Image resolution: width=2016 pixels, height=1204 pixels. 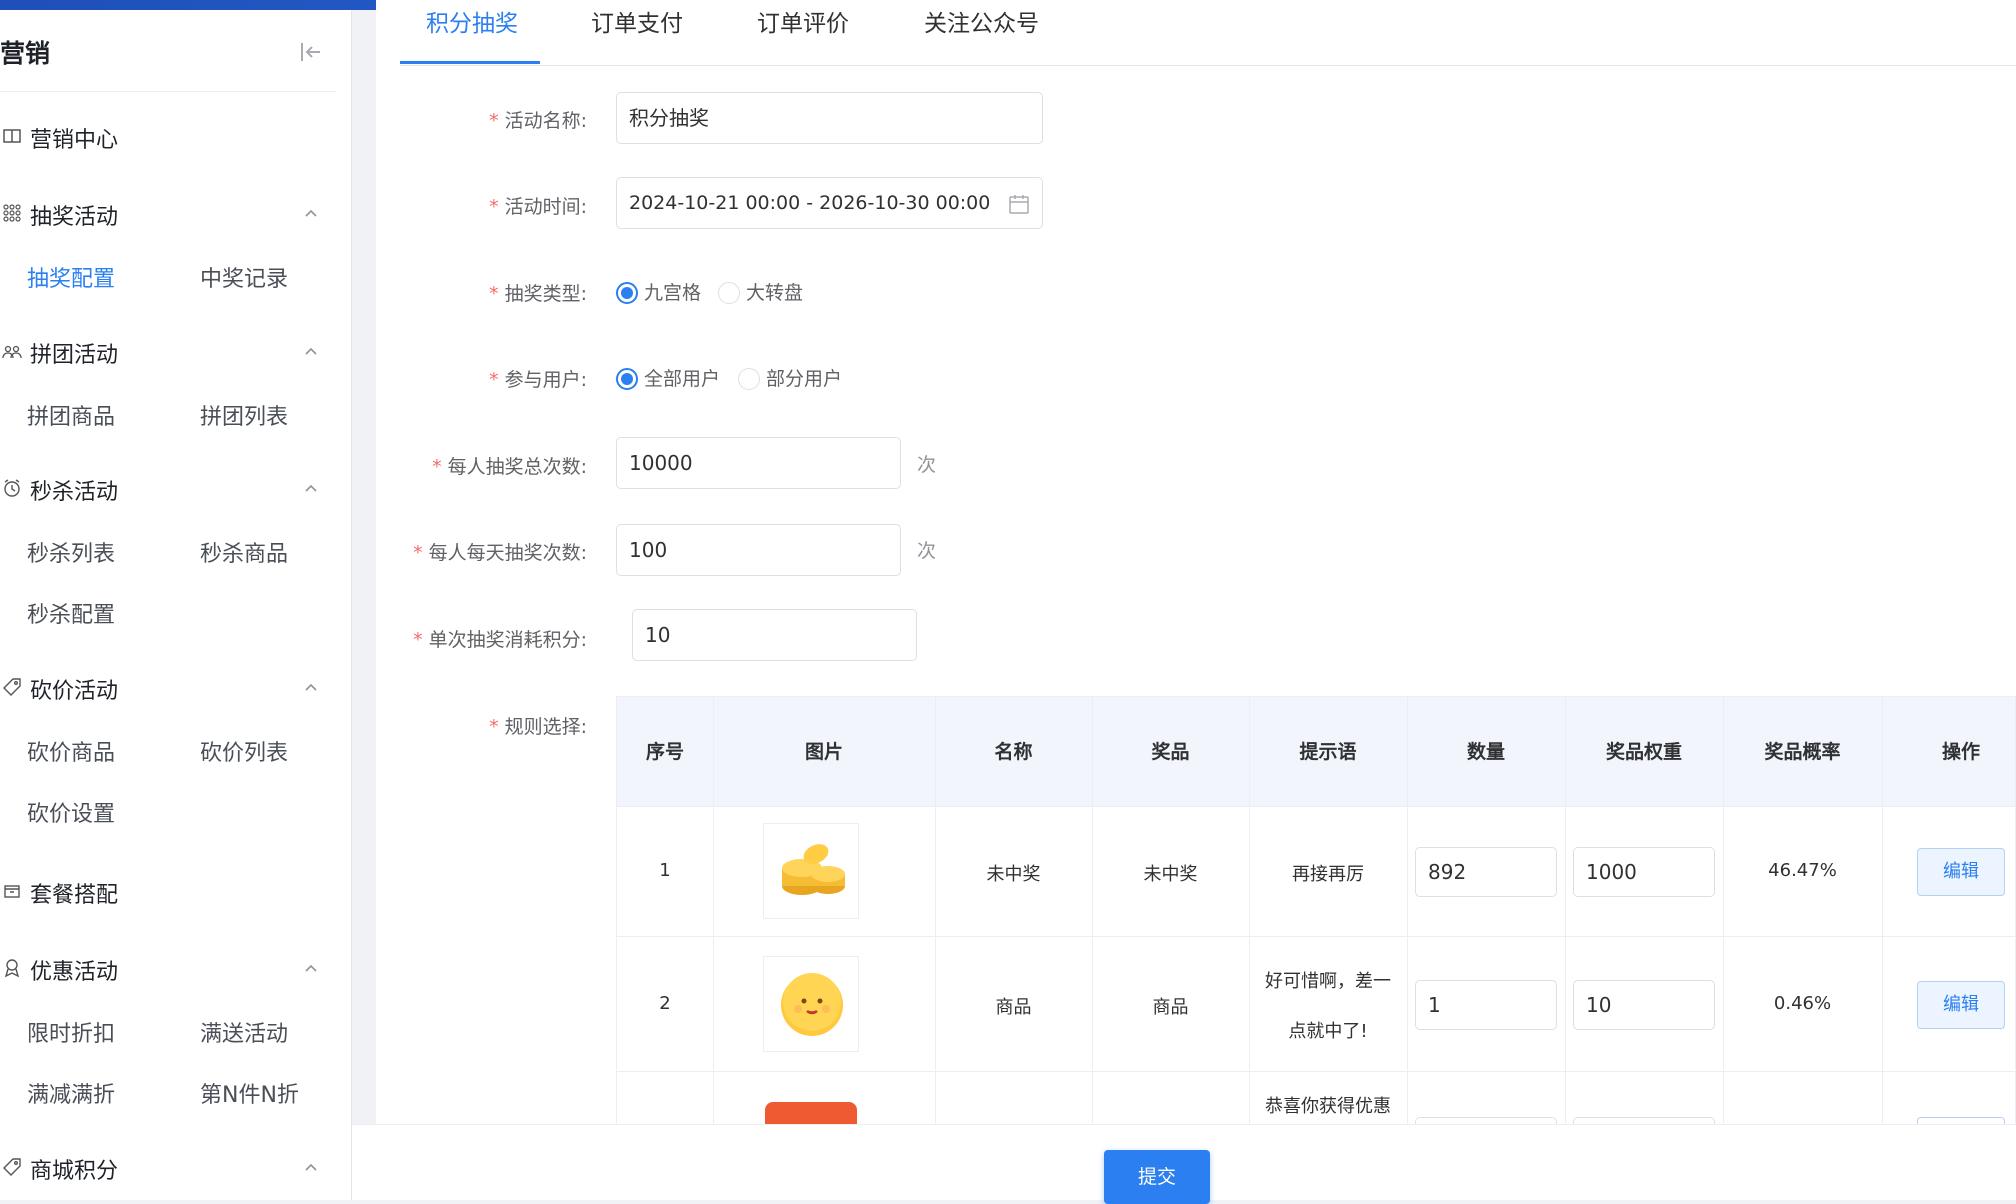 What do you see at coordinates (244, 552) in the screenshot?
I see `sidebar-item-flash-products: 秒杀商品` at bounding box center [244, 552].